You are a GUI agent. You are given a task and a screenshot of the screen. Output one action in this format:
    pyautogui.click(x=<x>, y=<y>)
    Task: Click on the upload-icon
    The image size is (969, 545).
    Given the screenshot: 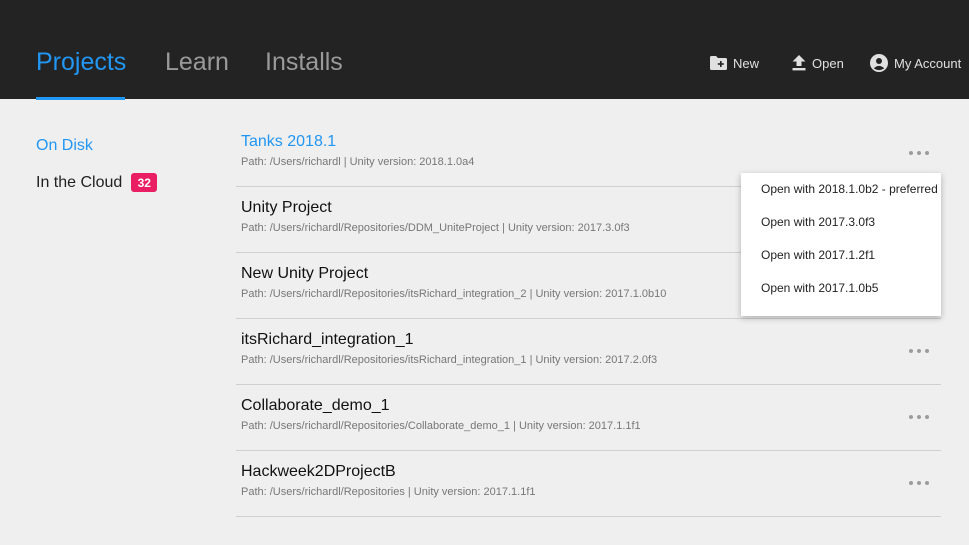 What is the action you would take?
    pyautogui.click(x=799, y=63)
    